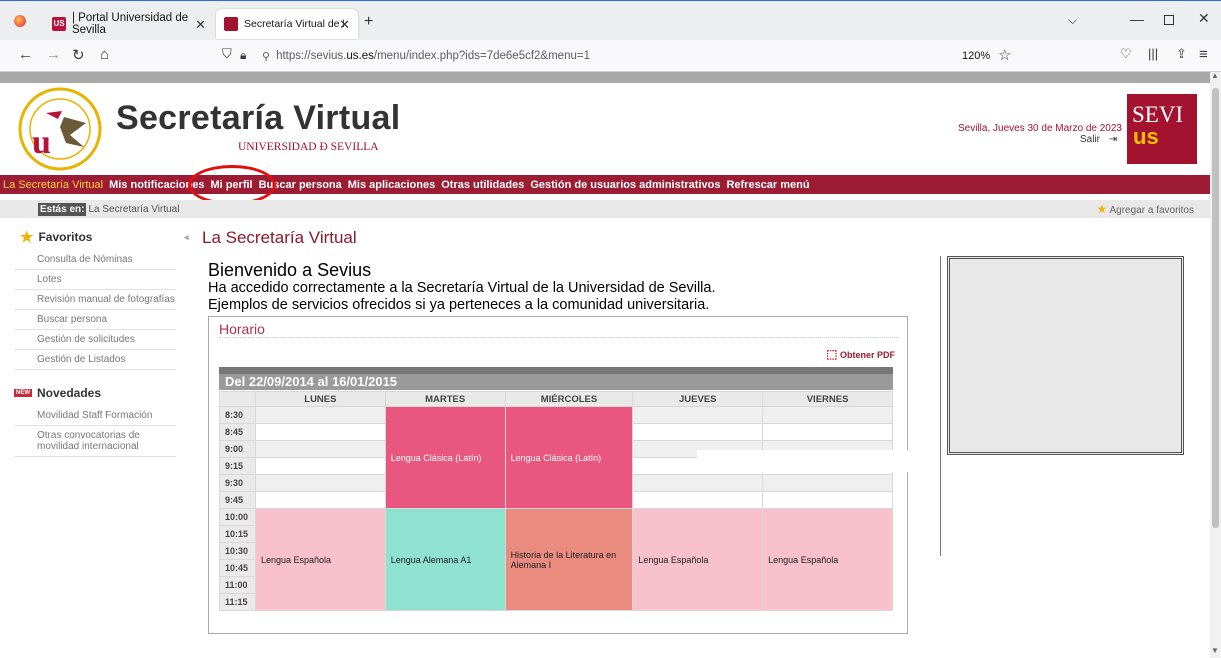 The width and height of the screenshot is (1221, 658). I want to click on pdf-label: Obtener PDF, so click(867, 355).